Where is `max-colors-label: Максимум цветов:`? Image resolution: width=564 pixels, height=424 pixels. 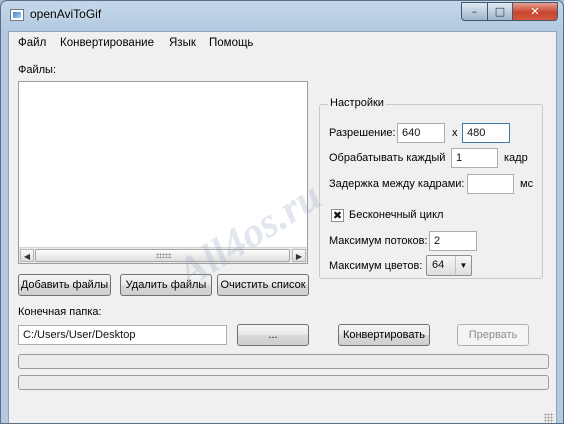 max-colors-label: Максимум цветов: is located at coordinates (376, 266).